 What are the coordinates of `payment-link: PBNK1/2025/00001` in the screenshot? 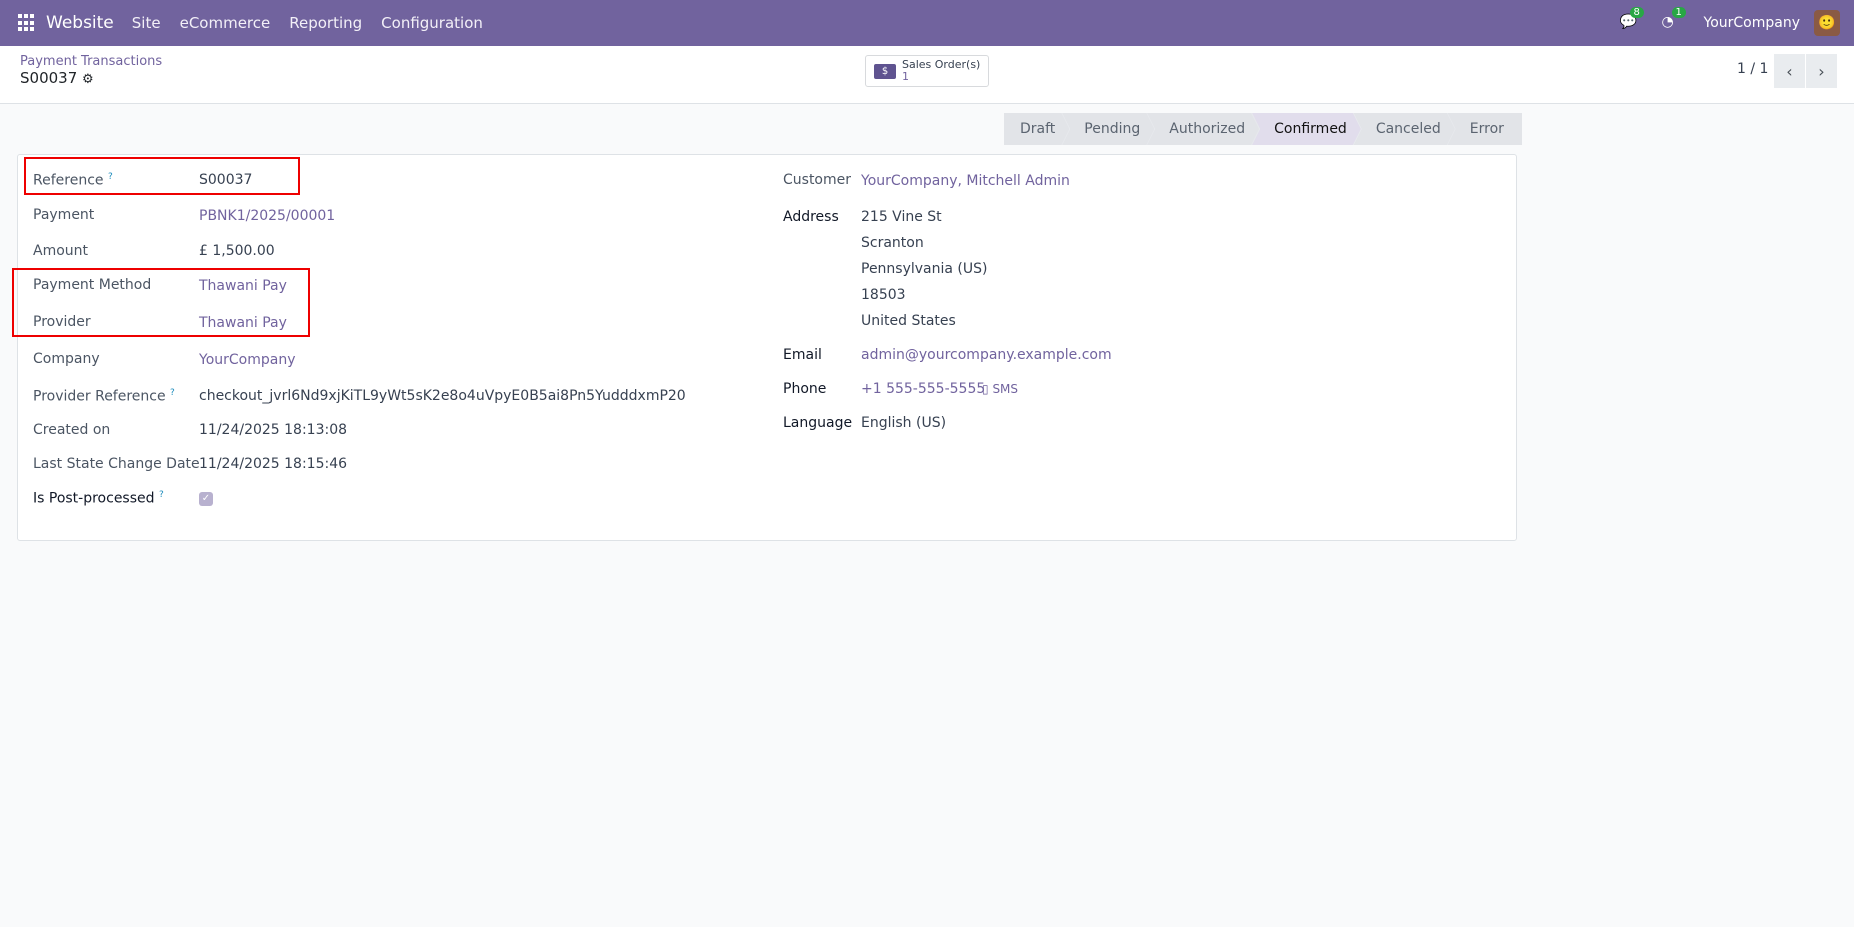 It's located at (267, 216).